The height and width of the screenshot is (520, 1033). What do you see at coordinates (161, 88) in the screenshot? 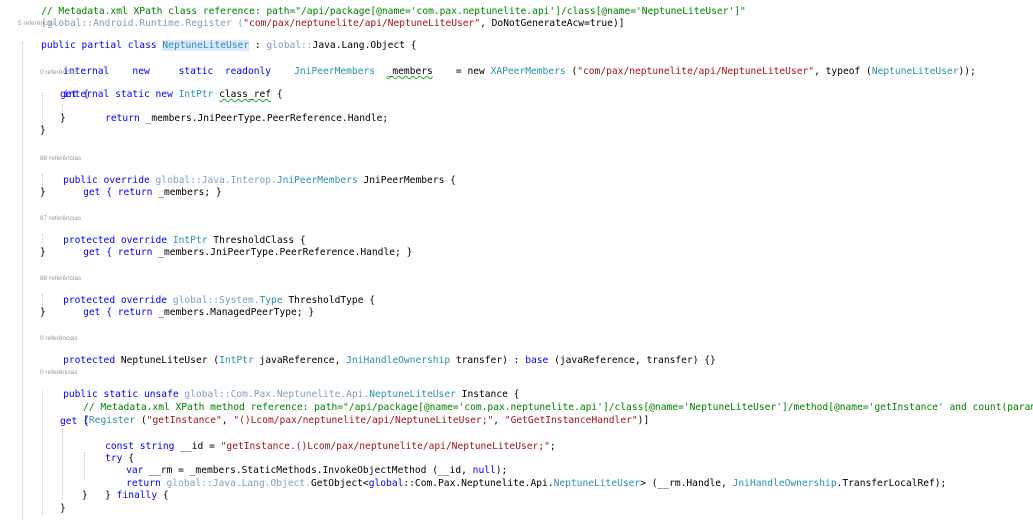
I see `code-line: internal static new IntPtr class_ref {` at bounding box center [161, 88].